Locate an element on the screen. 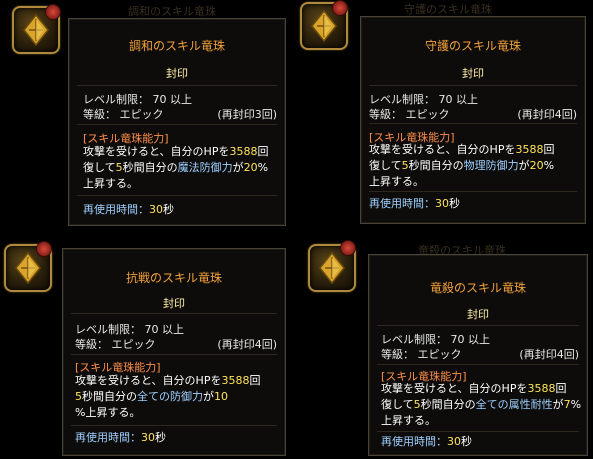 This screenshot has height=459, width=593. desc-text: %上昇する。 is located at coordinates (108, 412).